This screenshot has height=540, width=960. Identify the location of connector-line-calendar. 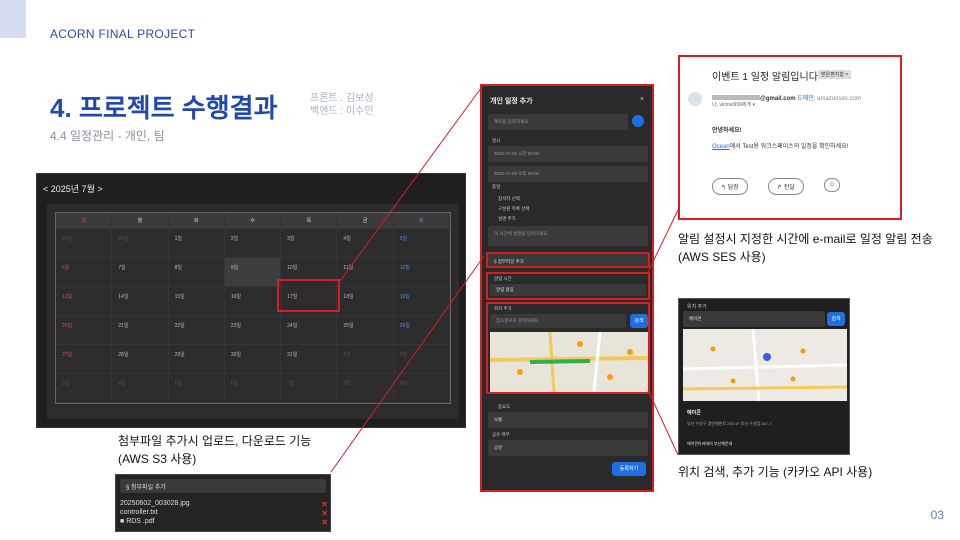
(412, 182).